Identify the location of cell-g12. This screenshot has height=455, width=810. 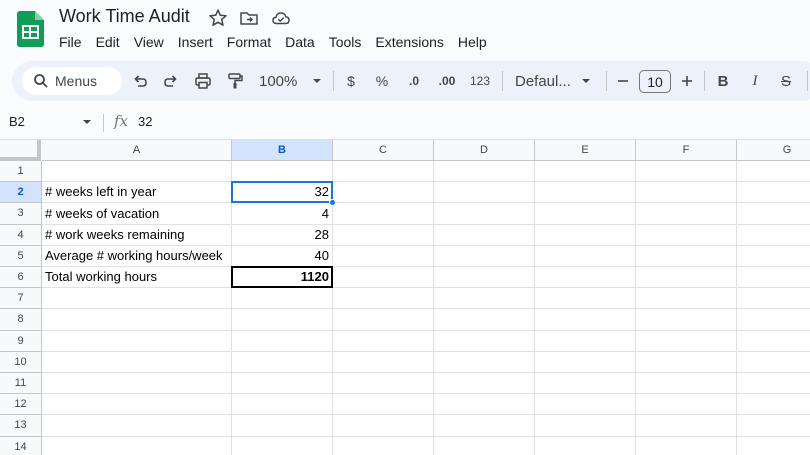
(773, 405).